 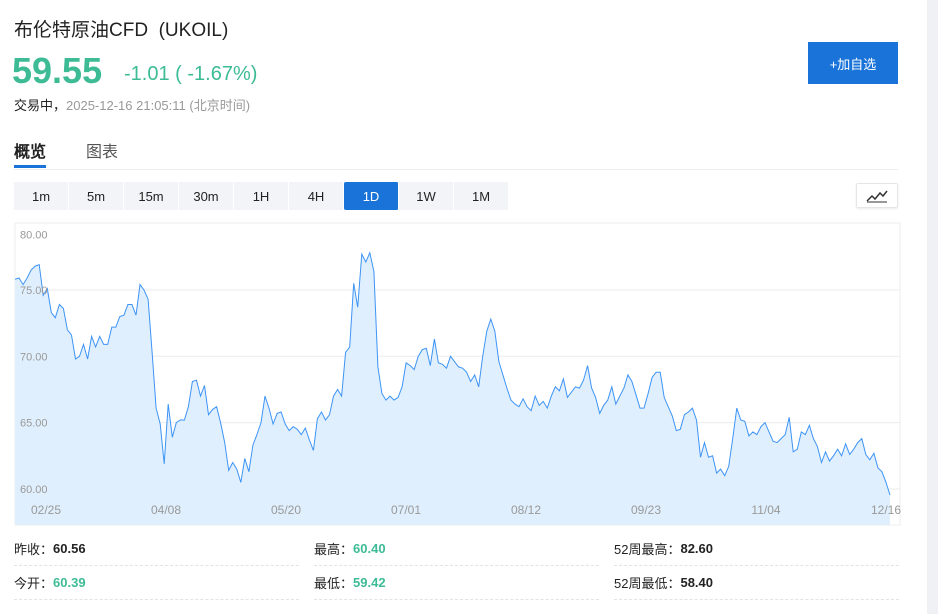 What do you see at coordinates (647, 549) in the screenshot?
I see `stat-label: 52周最高：` at bounding box center [647, 549].